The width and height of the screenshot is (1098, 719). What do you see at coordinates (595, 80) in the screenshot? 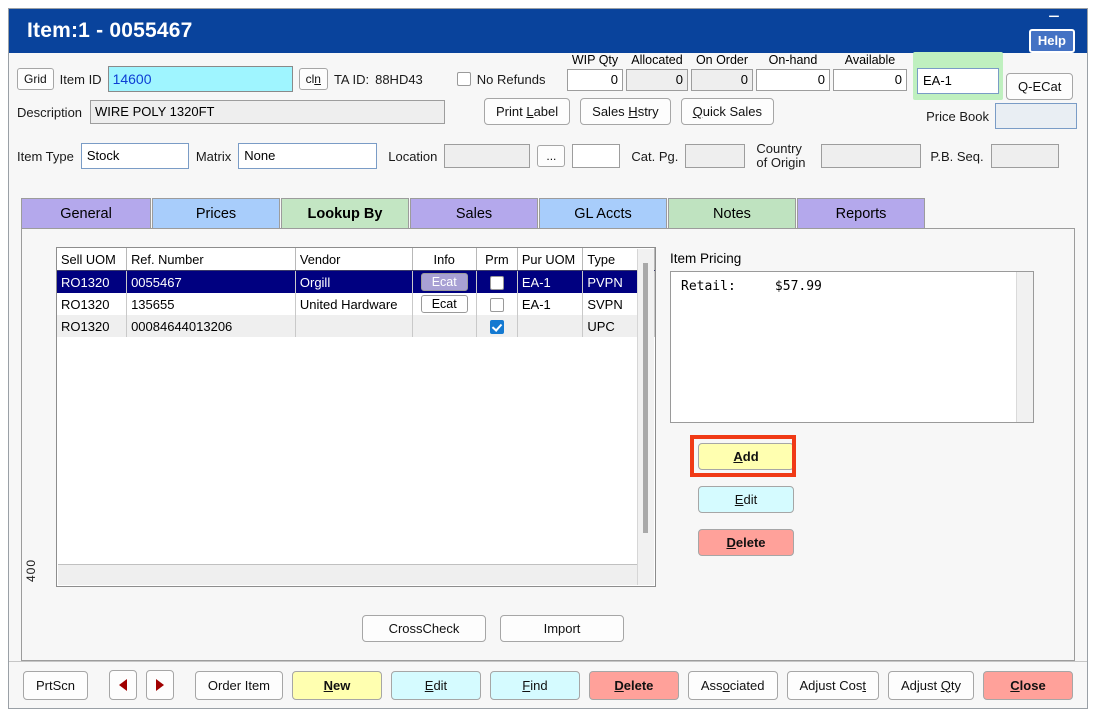
I see `wip-qty-input: 0` at bounding box center [595, 80].